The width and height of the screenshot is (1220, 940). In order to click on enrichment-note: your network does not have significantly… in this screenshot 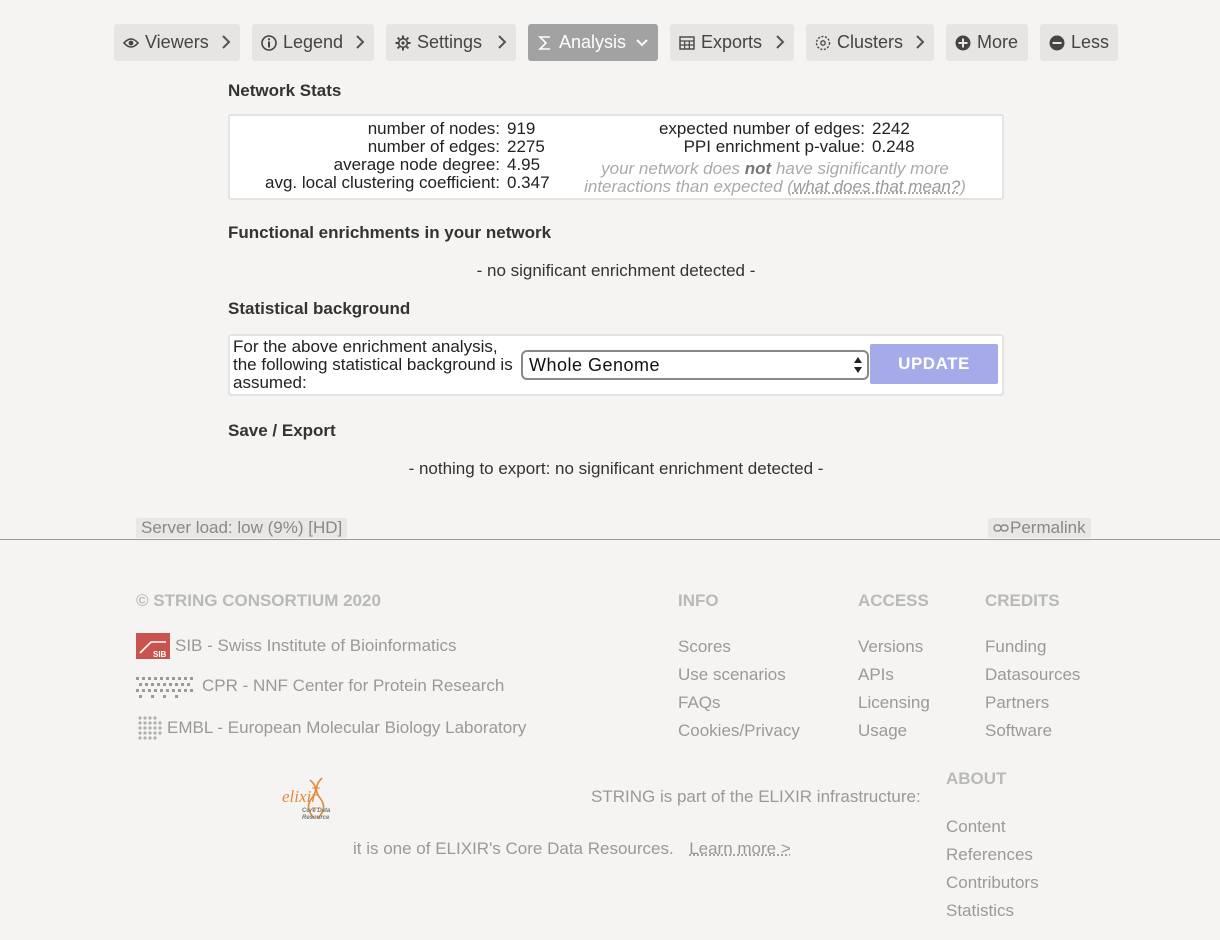, I will do `click(775, 178)`.